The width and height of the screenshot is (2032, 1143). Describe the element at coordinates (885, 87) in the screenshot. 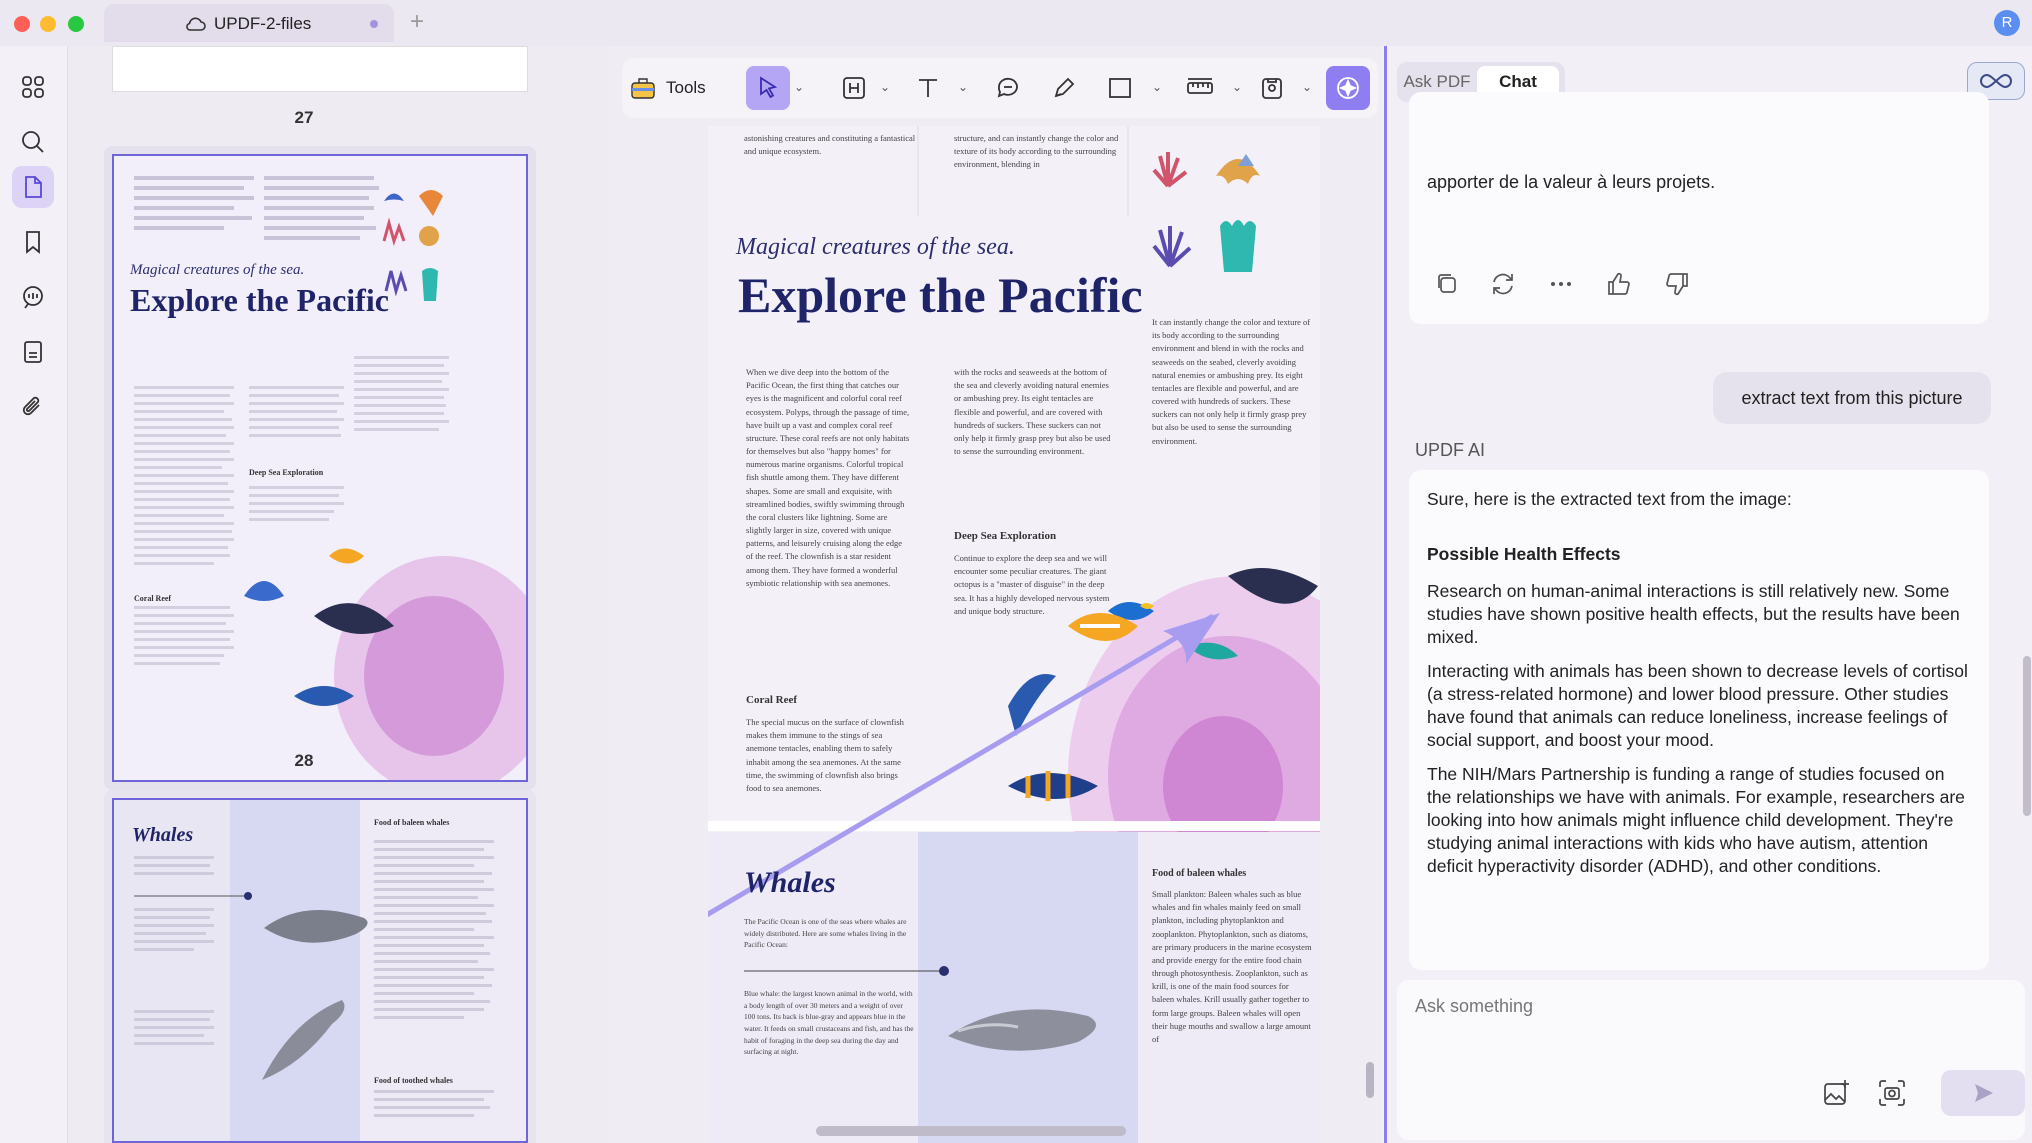

I see `highlight-caret-icon: ⌄` at that location.